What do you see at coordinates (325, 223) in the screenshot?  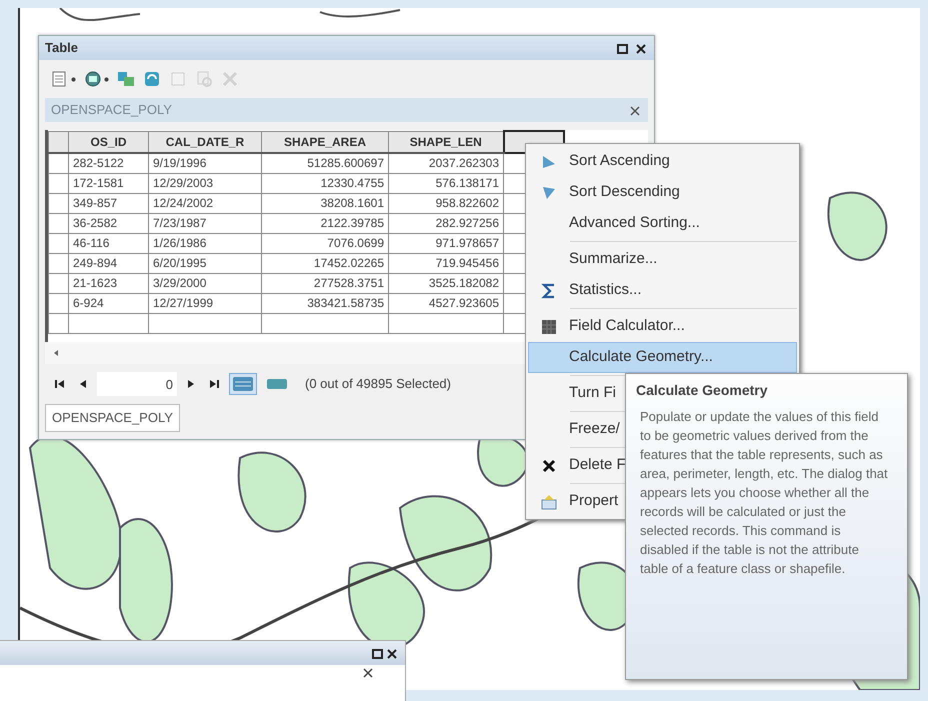 I see `table-cell: 2122.39785` at bounding box center [325, 223].